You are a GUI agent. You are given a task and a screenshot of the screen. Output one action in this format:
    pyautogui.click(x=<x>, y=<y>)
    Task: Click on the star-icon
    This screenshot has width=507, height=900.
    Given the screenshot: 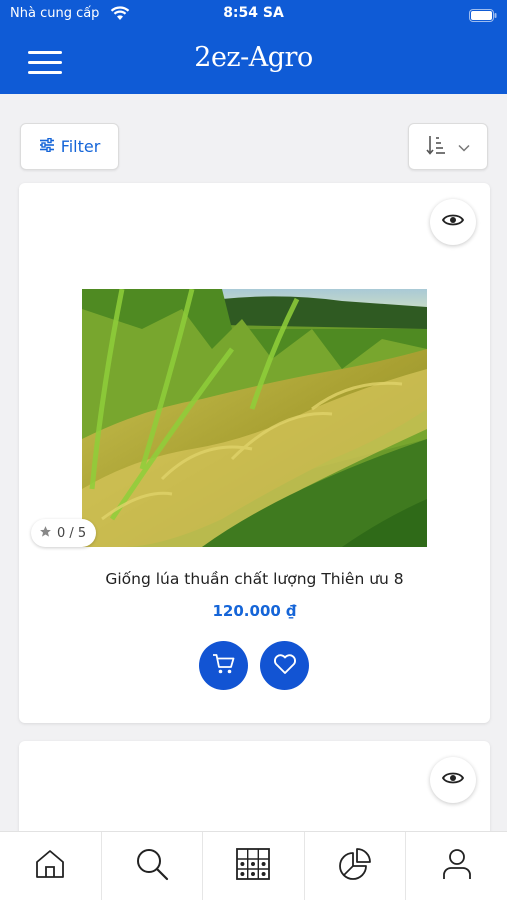 What is the action you would take?
    pyautogui.click(x=45, y=533)
    